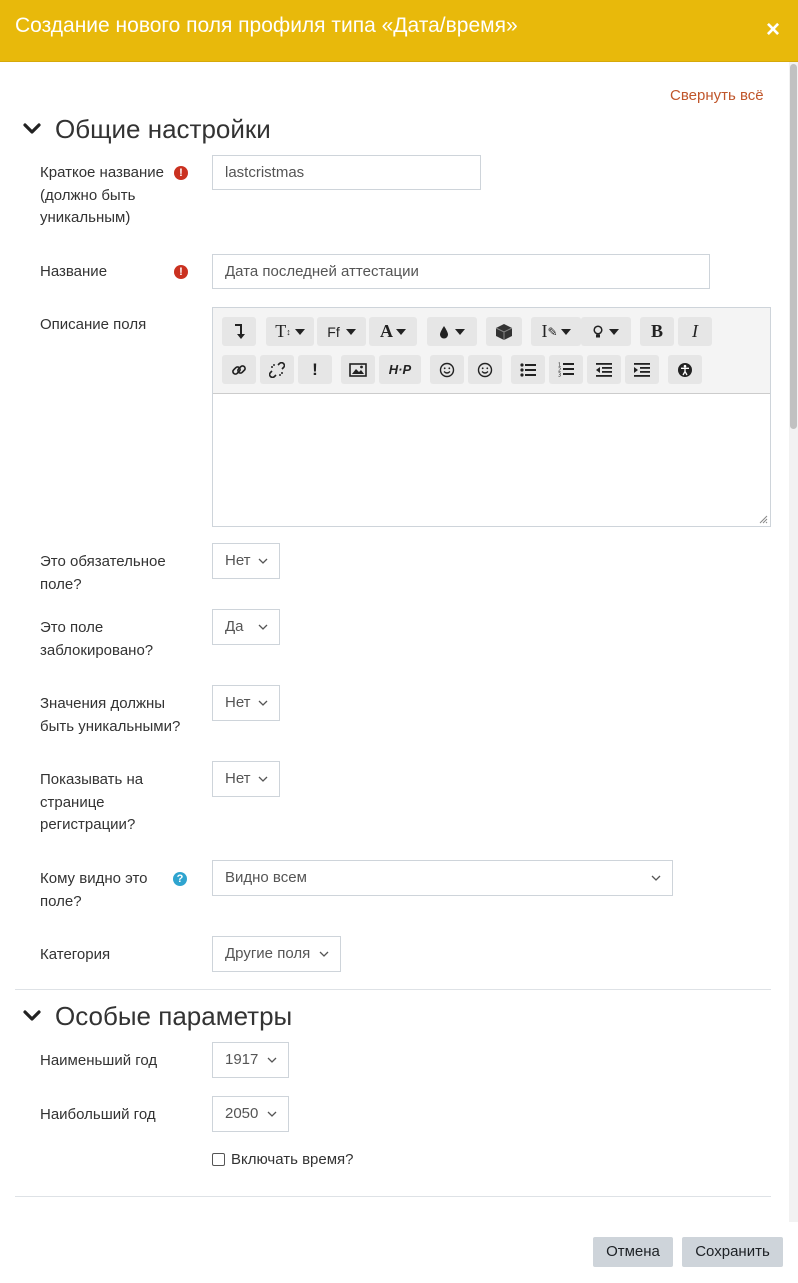  I want to click on scrollbar-thumb, so click(793, 246).